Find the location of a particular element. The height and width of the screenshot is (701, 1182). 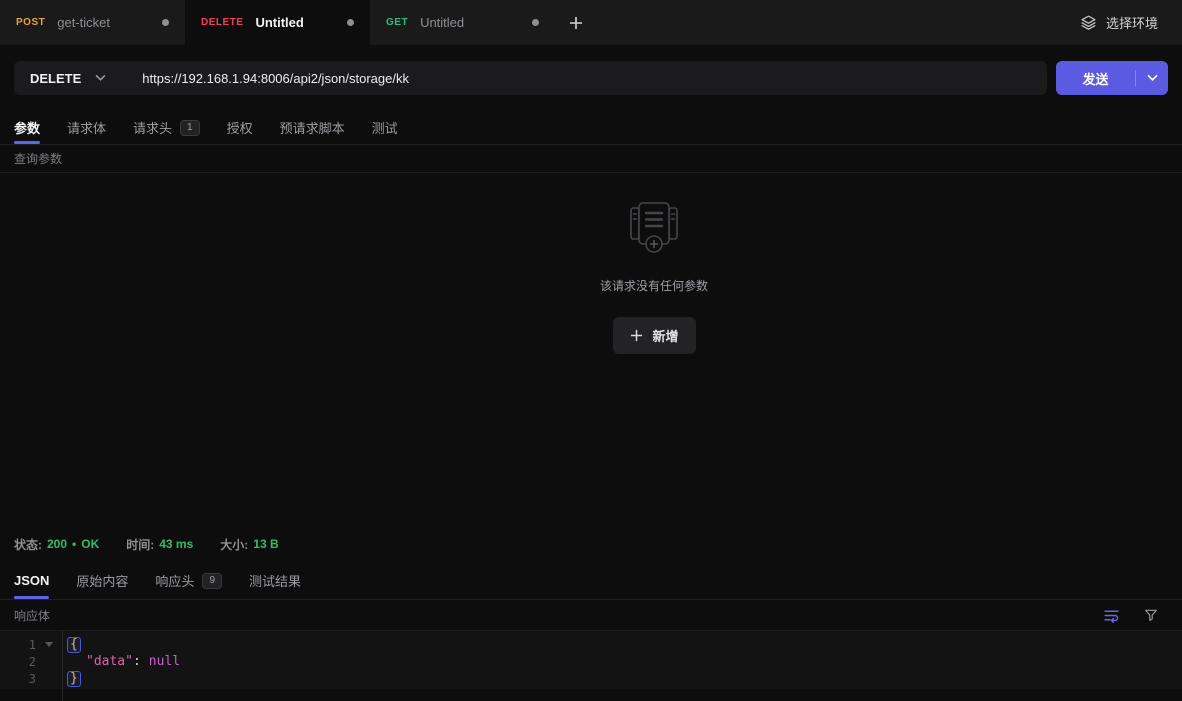

tab-raw-content: 原始内容 is located at coordinates (102, 580).